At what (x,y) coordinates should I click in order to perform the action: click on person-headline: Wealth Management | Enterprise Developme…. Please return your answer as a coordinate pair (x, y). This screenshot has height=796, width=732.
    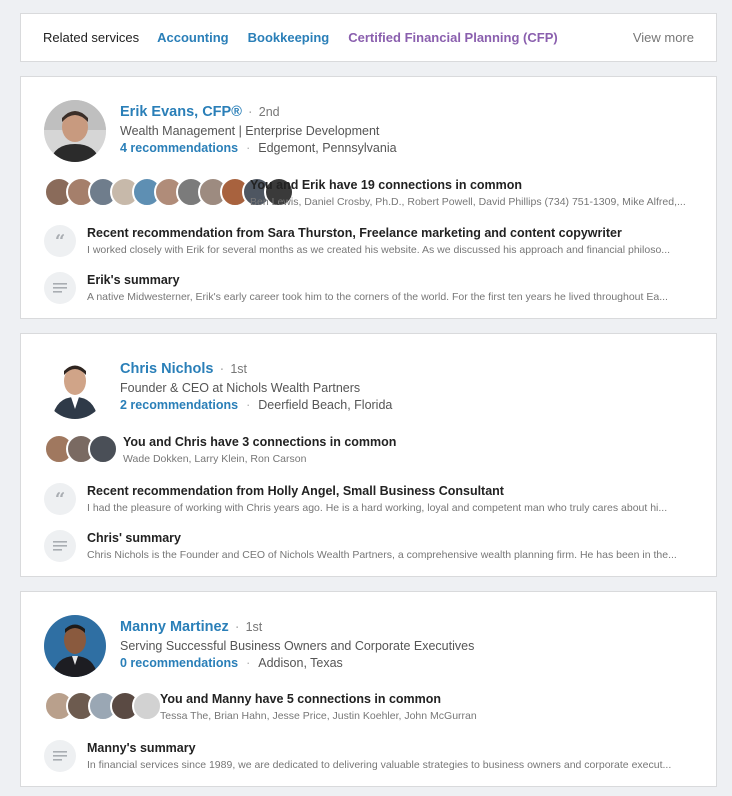
    Looking at the image, I should click on (250, 131).